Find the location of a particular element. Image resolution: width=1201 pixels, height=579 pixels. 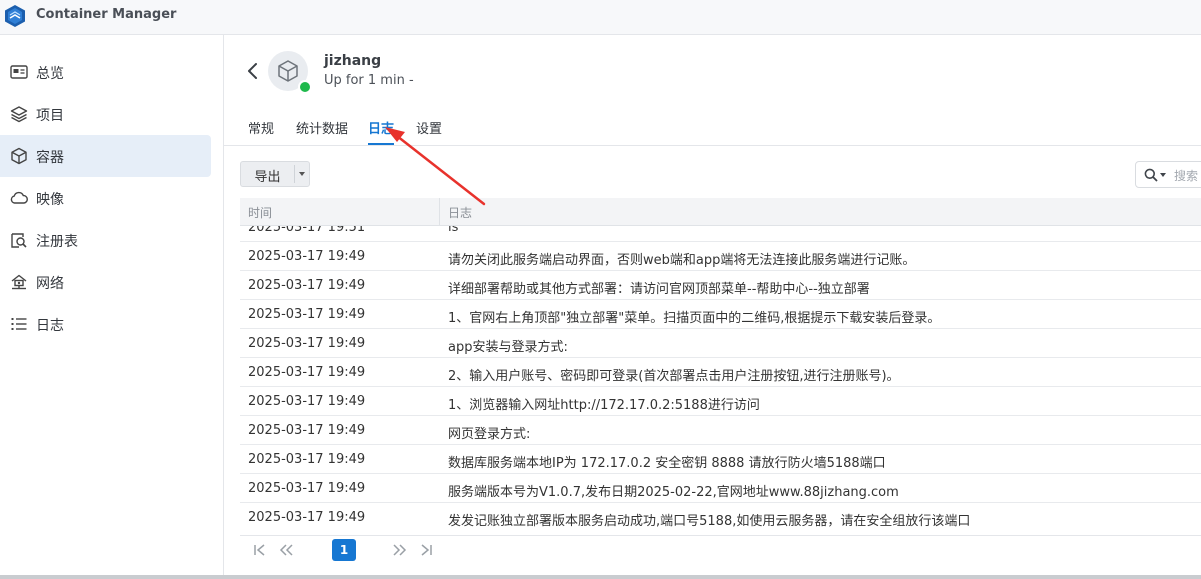

log-message-cell: 网页登录方式: is located at coordinates (489, 434).